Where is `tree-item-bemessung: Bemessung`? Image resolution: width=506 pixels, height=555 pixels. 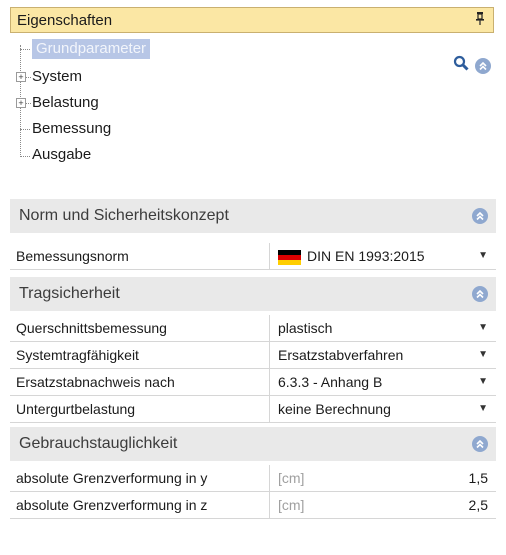
tree-item-bemessung: Bemessung is located at coordinates (71, 129).